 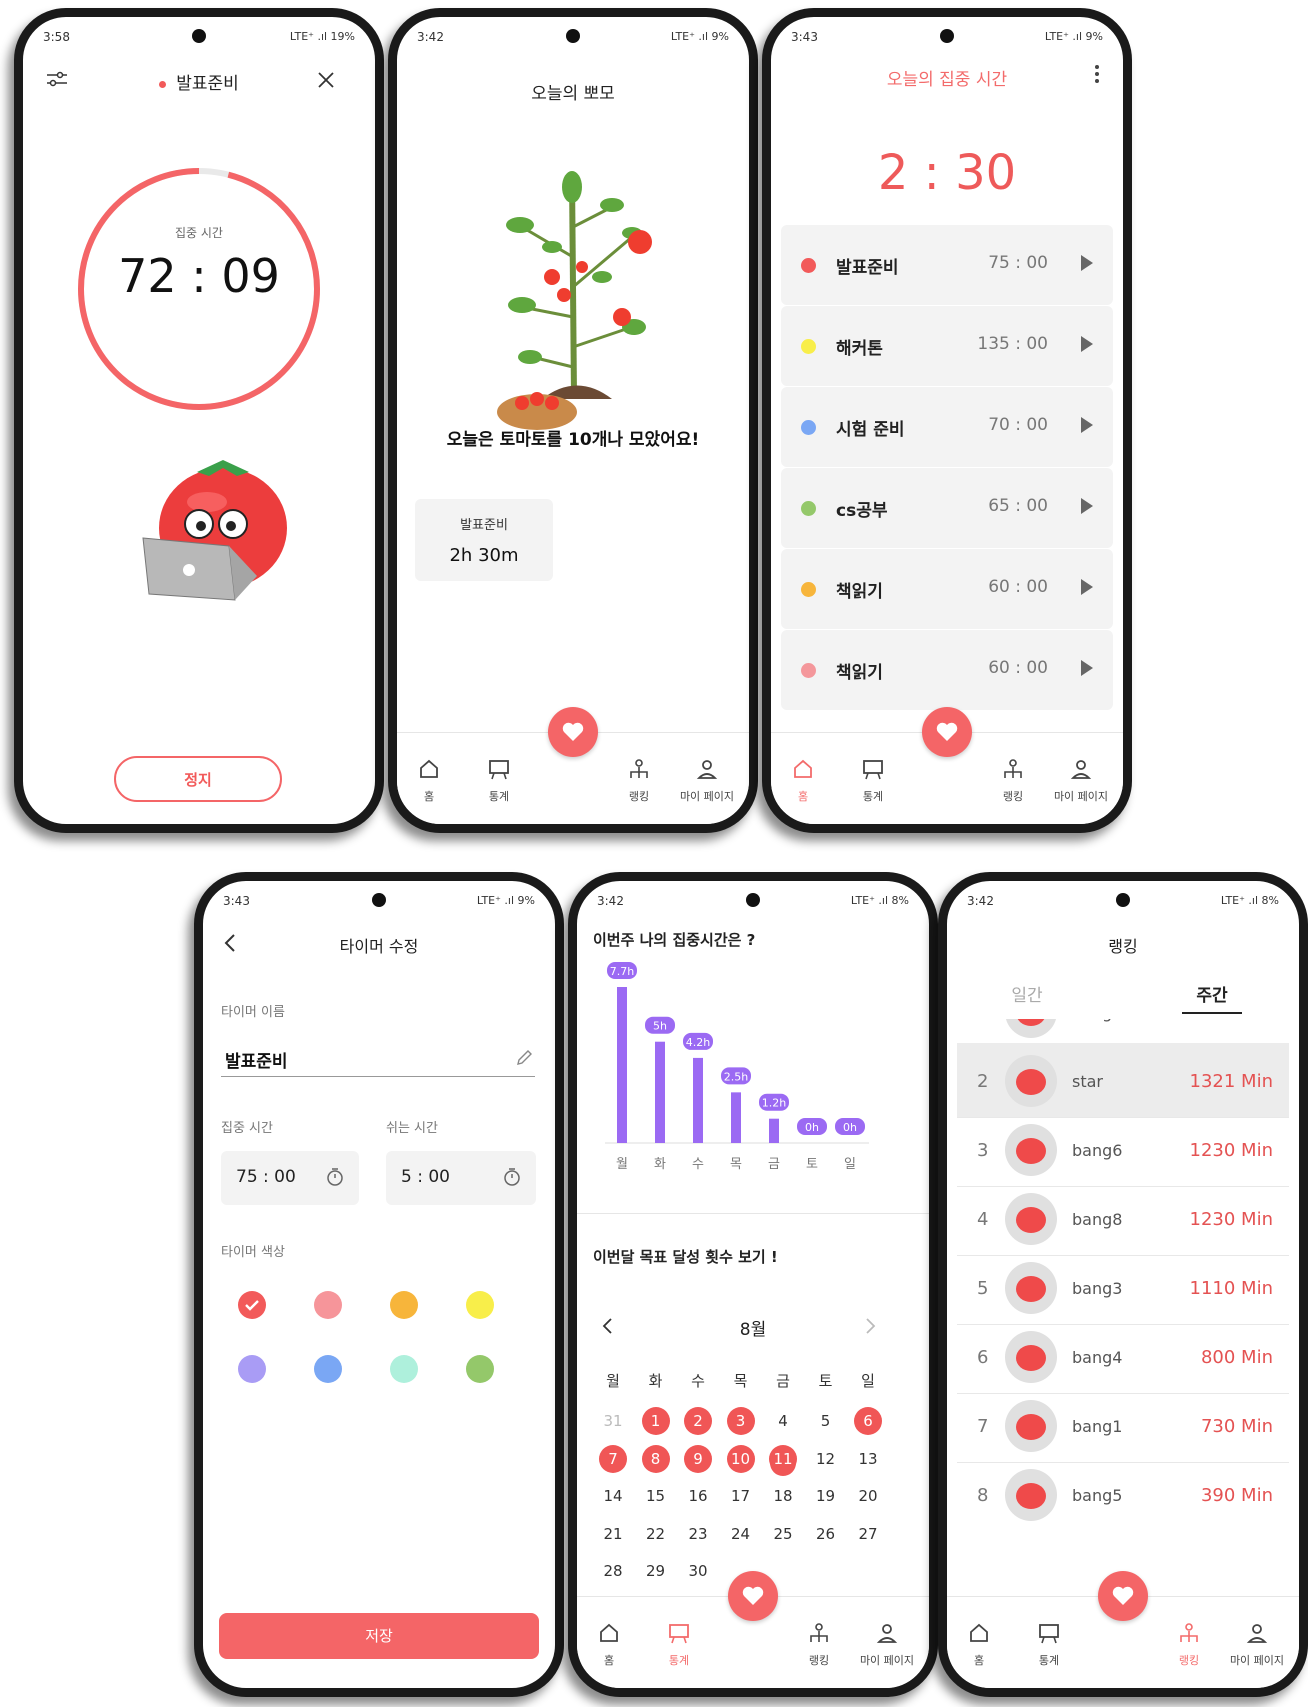 I want to click on nav-mypage-label: 마이 페이지, so click(x=707, y=796).